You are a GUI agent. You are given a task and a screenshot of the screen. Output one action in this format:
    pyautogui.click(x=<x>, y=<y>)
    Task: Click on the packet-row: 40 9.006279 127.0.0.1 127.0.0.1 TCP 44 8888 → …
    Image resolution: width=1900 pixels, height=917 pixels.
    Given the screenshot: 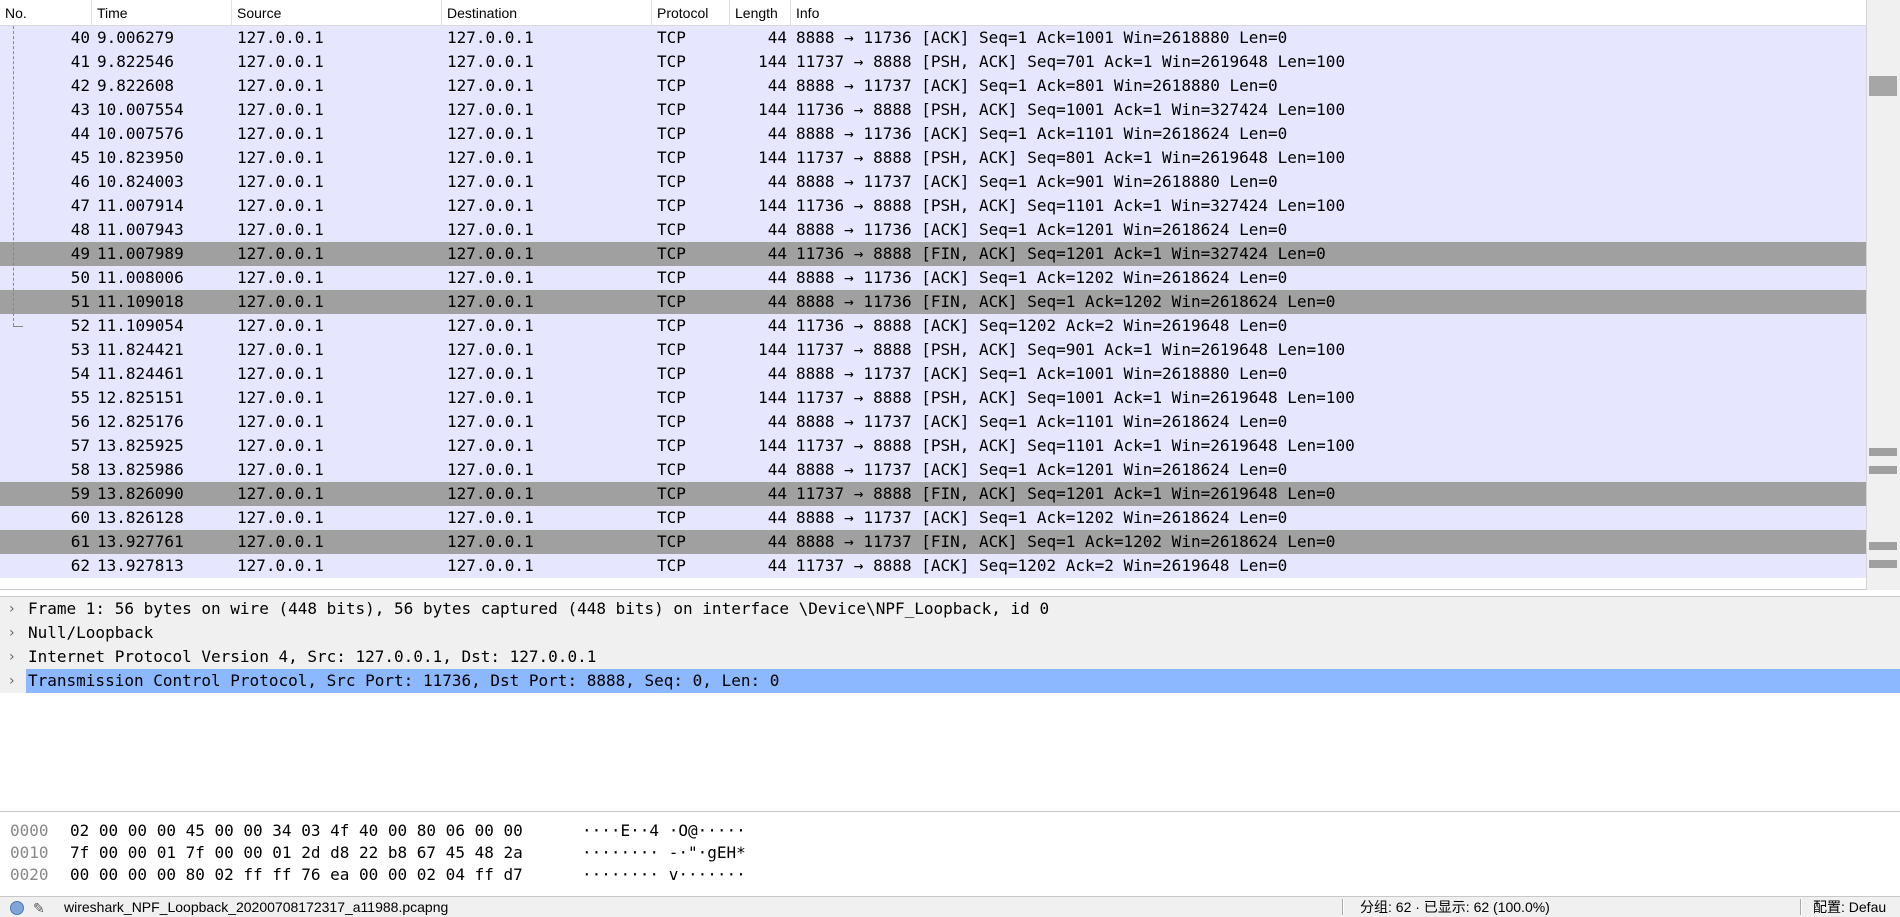 What is the action you would take?
    pyautogui.click(x=933, y=38)
    